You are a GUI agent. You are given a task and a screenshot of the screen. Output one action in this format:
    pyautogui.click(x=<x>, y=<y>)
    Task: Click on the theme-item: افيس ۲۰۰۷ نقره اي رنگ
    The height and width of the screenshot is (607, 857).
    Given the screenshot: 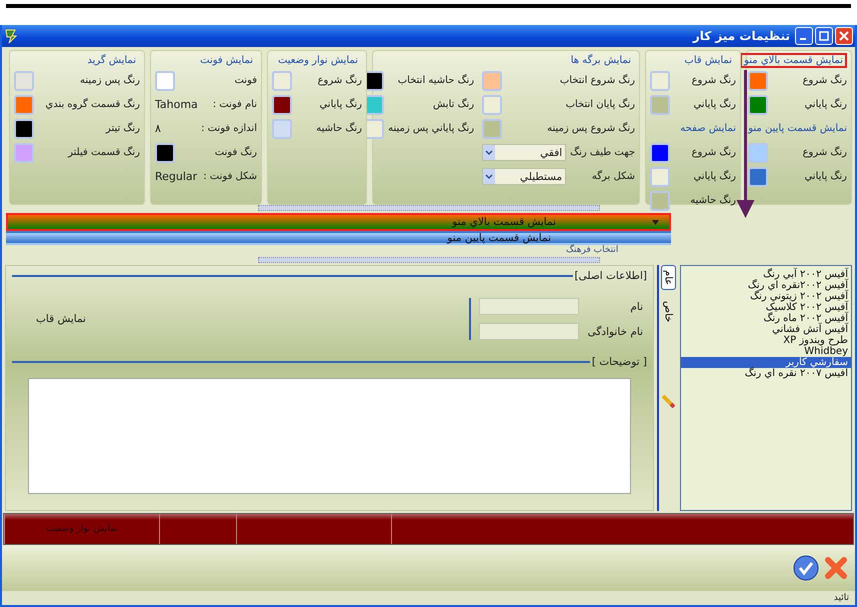 What is the action you would take?
    pyautogui.click(x=766, y=373)
    